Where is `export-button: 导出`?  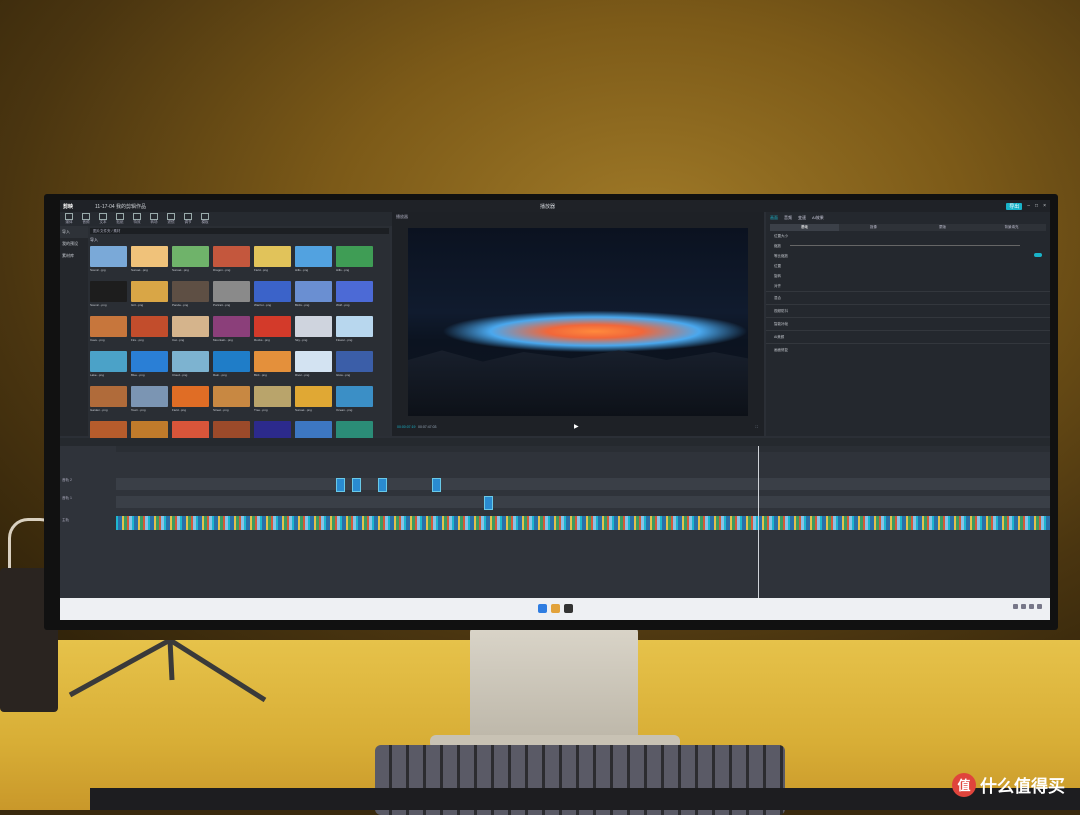 export-button: 导出 is located at coordinates (1014, 206).